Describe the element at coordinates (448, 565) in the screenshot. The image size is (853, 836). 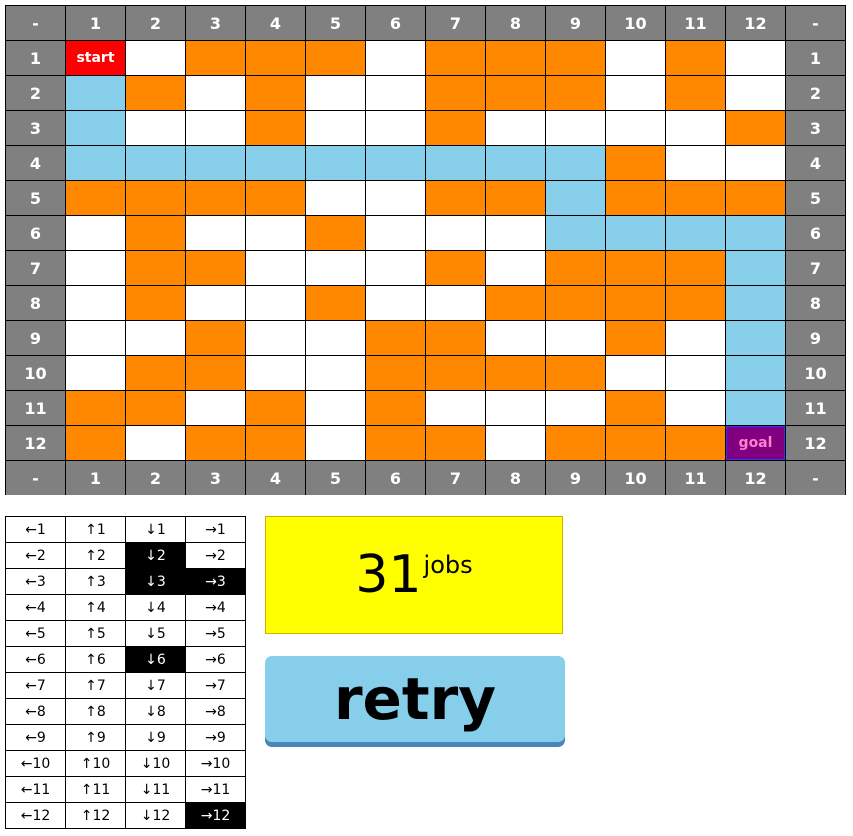
I see `jobs-unit-label: jobs` at that location.